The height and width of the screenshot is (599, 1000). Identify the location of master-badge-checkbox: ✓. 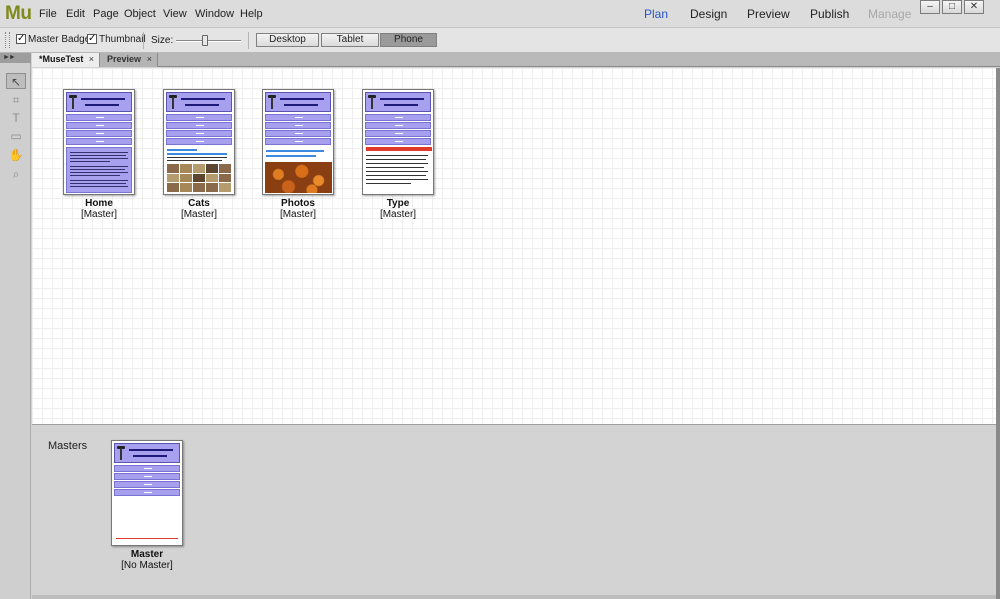
(21, 39).